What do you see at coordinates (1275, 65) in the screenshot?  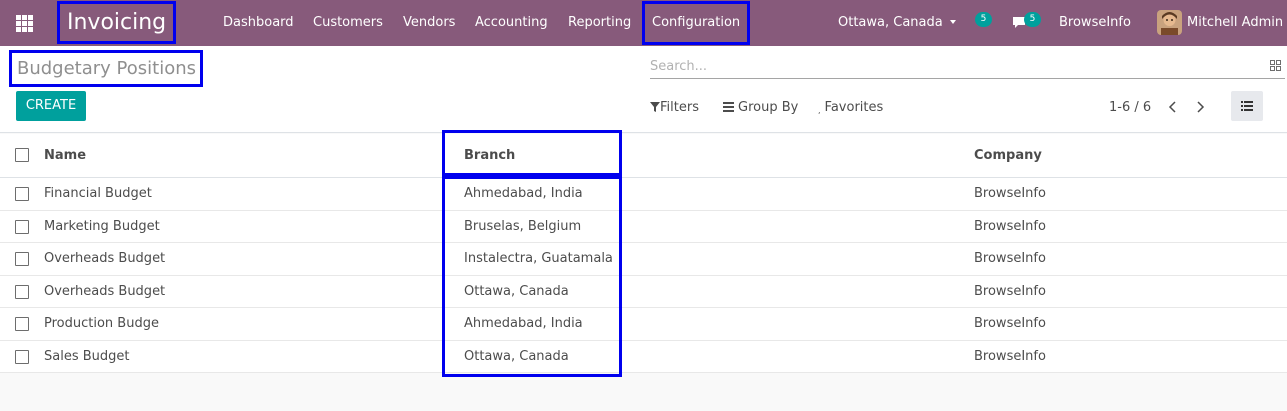 I see `search-options-icon` at bounding box center [1275, 65].